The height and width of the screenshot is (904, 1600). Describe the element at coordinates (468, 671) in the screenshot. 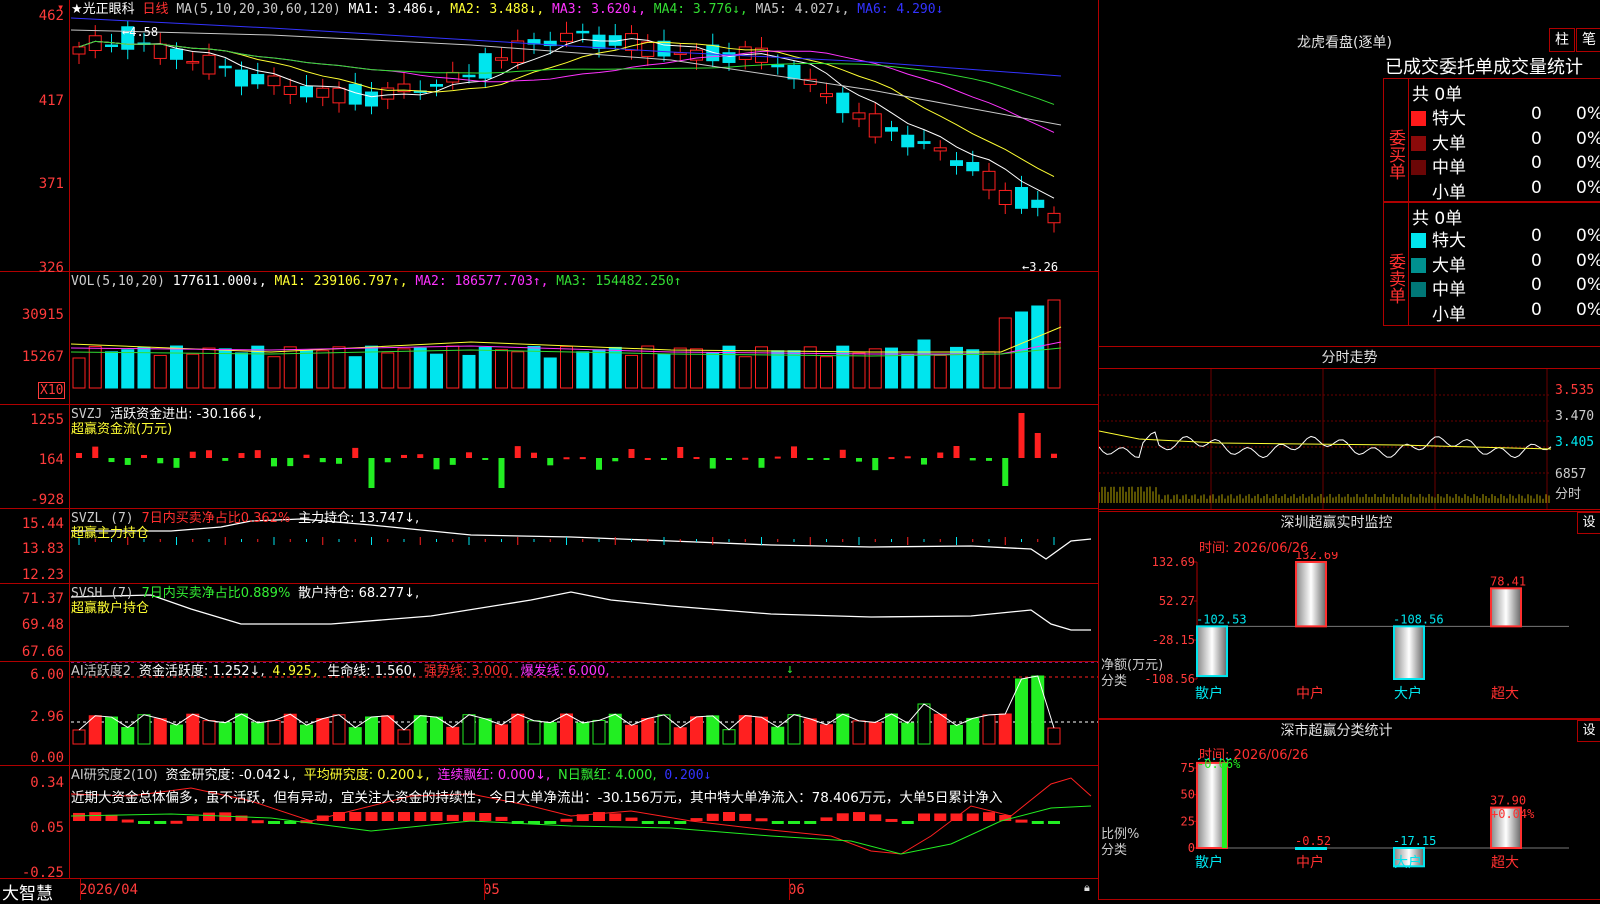

I see `ai-strong-line: 强势线: 3.000,` at that location.